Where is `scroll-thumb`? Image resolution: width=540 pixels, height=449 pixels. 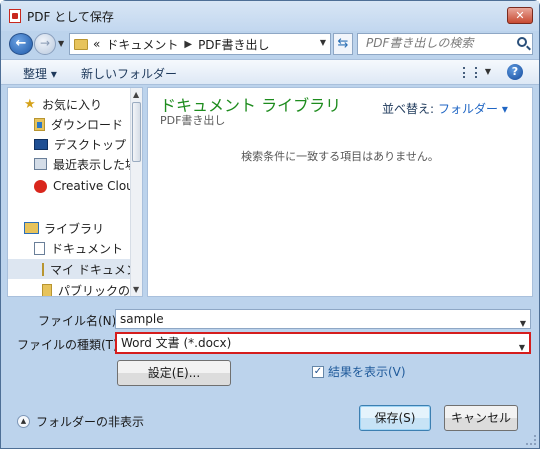
scroll-thumb is located at coordinates (136, 132).